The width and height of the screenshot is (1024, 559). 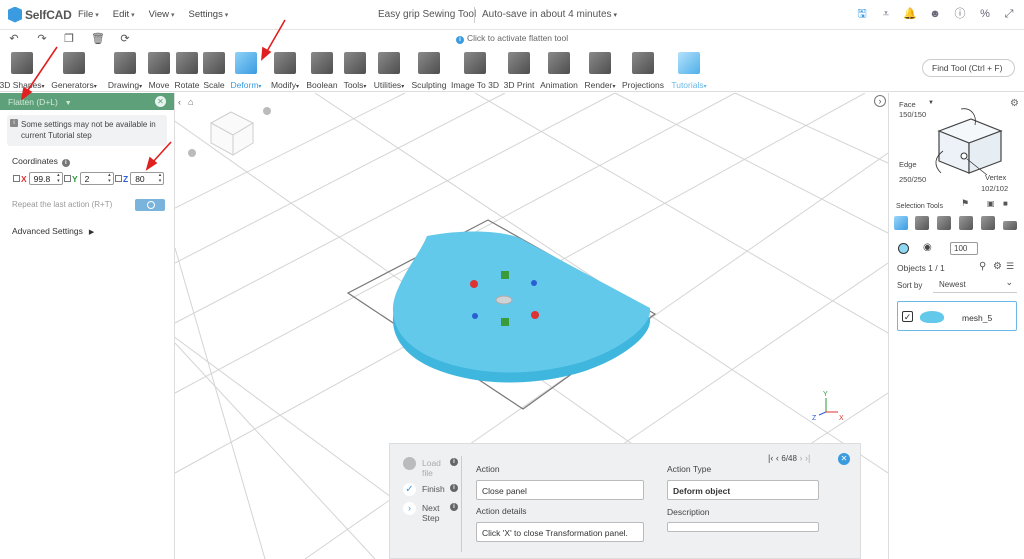 I want to click on select-solid-icon, so click(x=988, y=223).